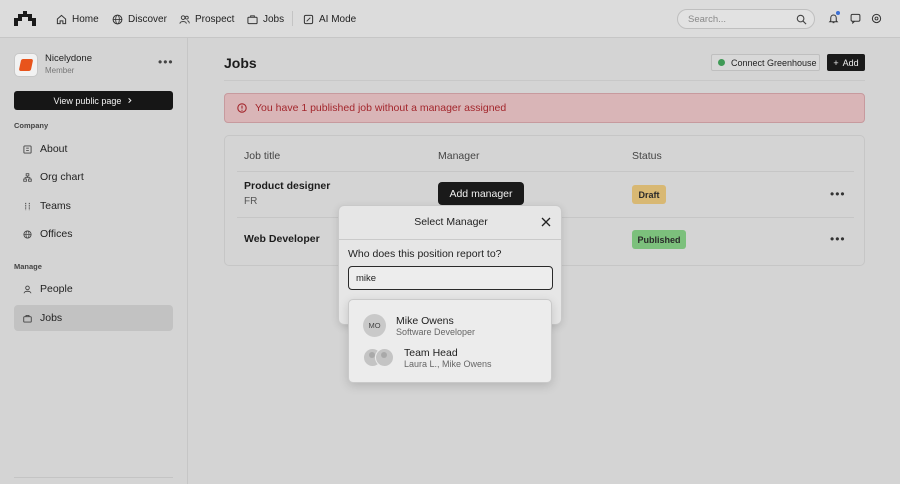 The height and width of the screenshot is (484, 900). Describe the element at coordinates (93, 234) in the screenshot. I see `sidebar-item-offices: Offices` at that location.